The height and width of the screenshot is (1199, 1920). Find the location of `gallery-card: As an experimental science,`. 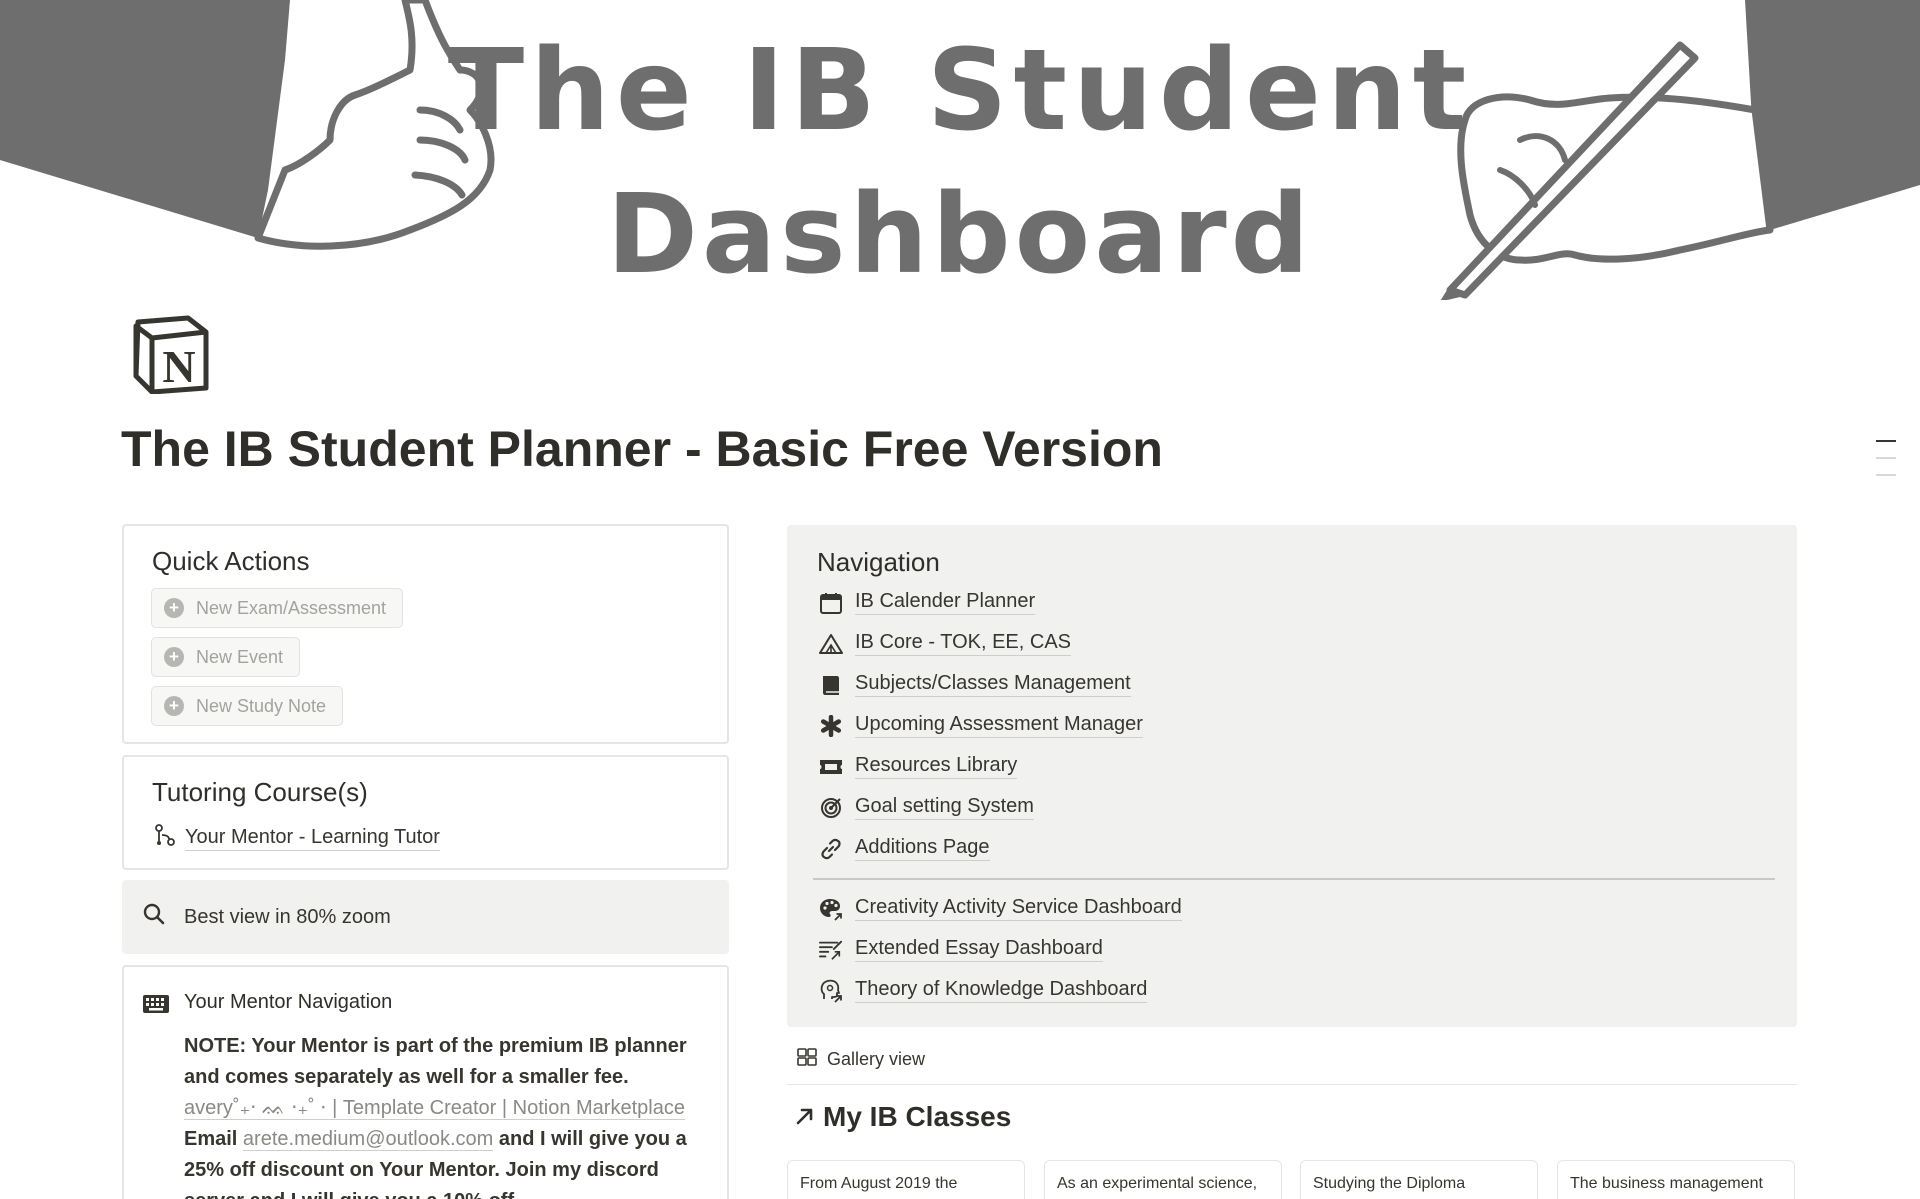

gallery-card: As an experimental science, is located at coordinates (1163, 1179).